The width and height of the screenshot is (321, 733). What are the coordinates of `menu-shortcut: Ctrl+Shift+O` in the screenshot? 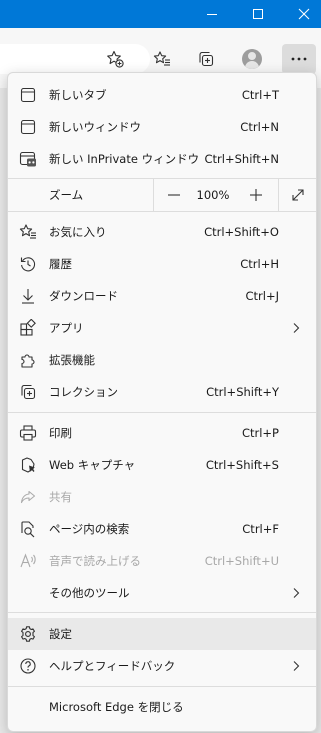 It's located at (241, 232).